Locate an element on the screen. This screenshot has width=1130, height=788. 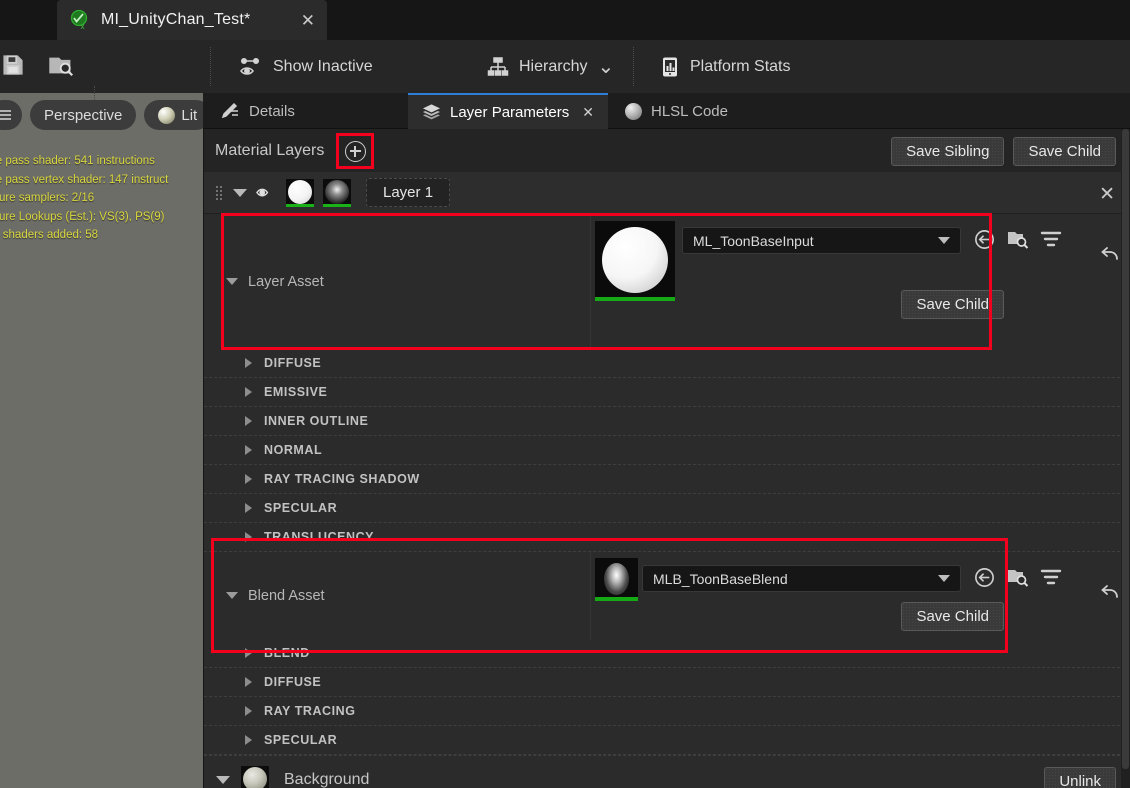
show-inactive-button: Show Inactive is located at coordinates (306, 66).